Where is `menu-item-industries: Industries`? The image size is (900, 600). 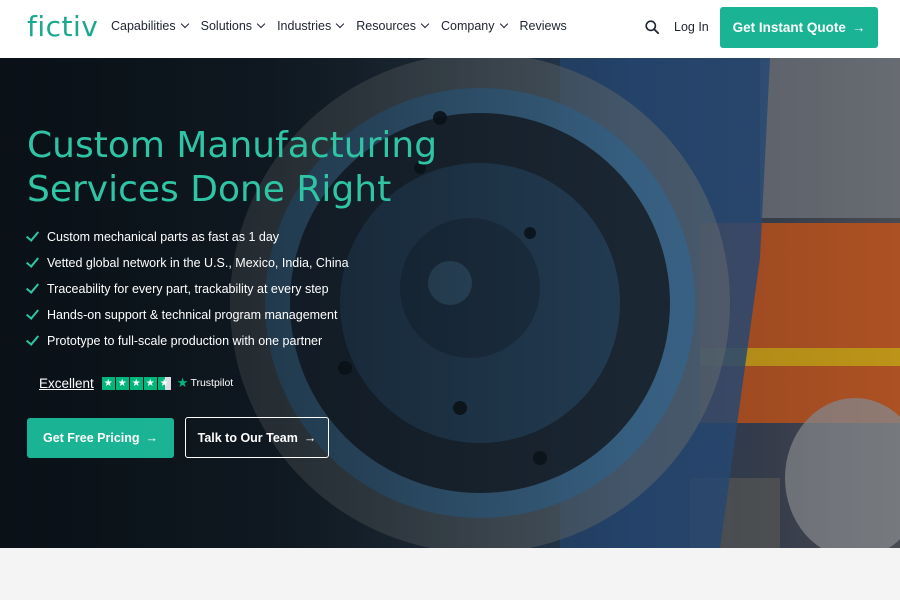 menu-item-industries: Industries is located at coordinates (311, 26).